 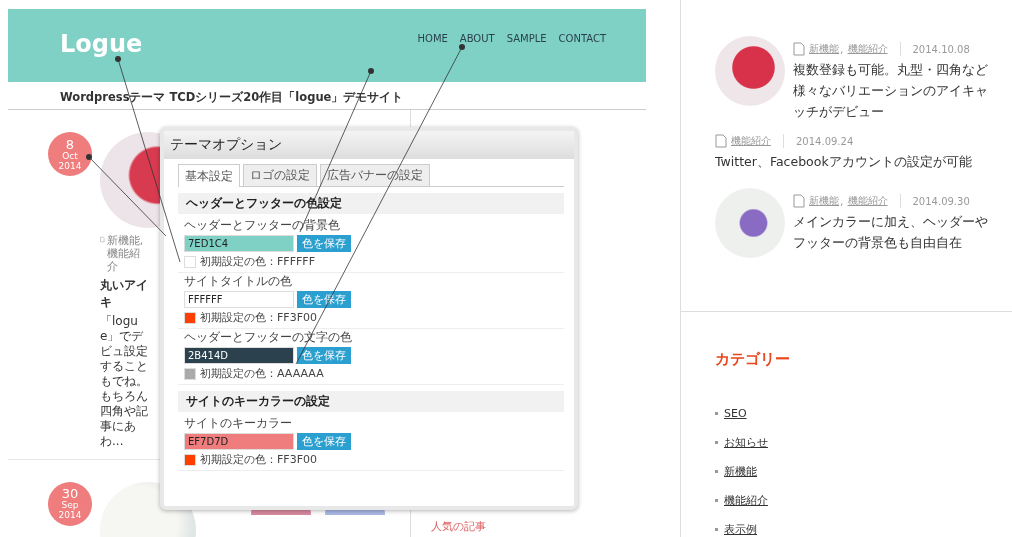 What do you see at coordinates (746, 442) in the screenshot?
I see `category-link: お知らせ` at bounding box center [746, 442].